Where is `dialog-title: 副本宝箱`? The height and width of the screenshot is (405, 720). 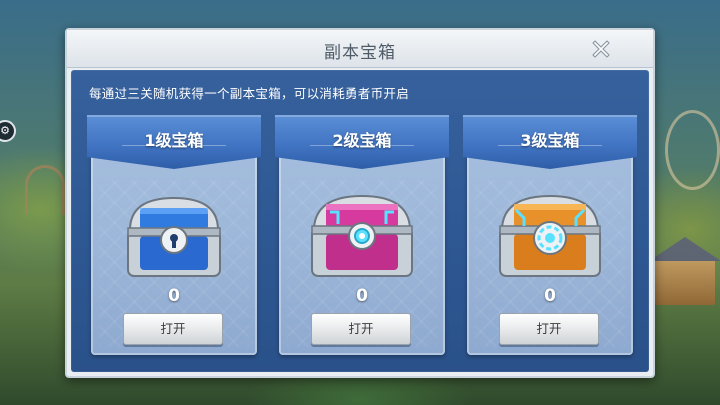
dialog-title: 副本宝箱 is located at coordinates (360, 53).